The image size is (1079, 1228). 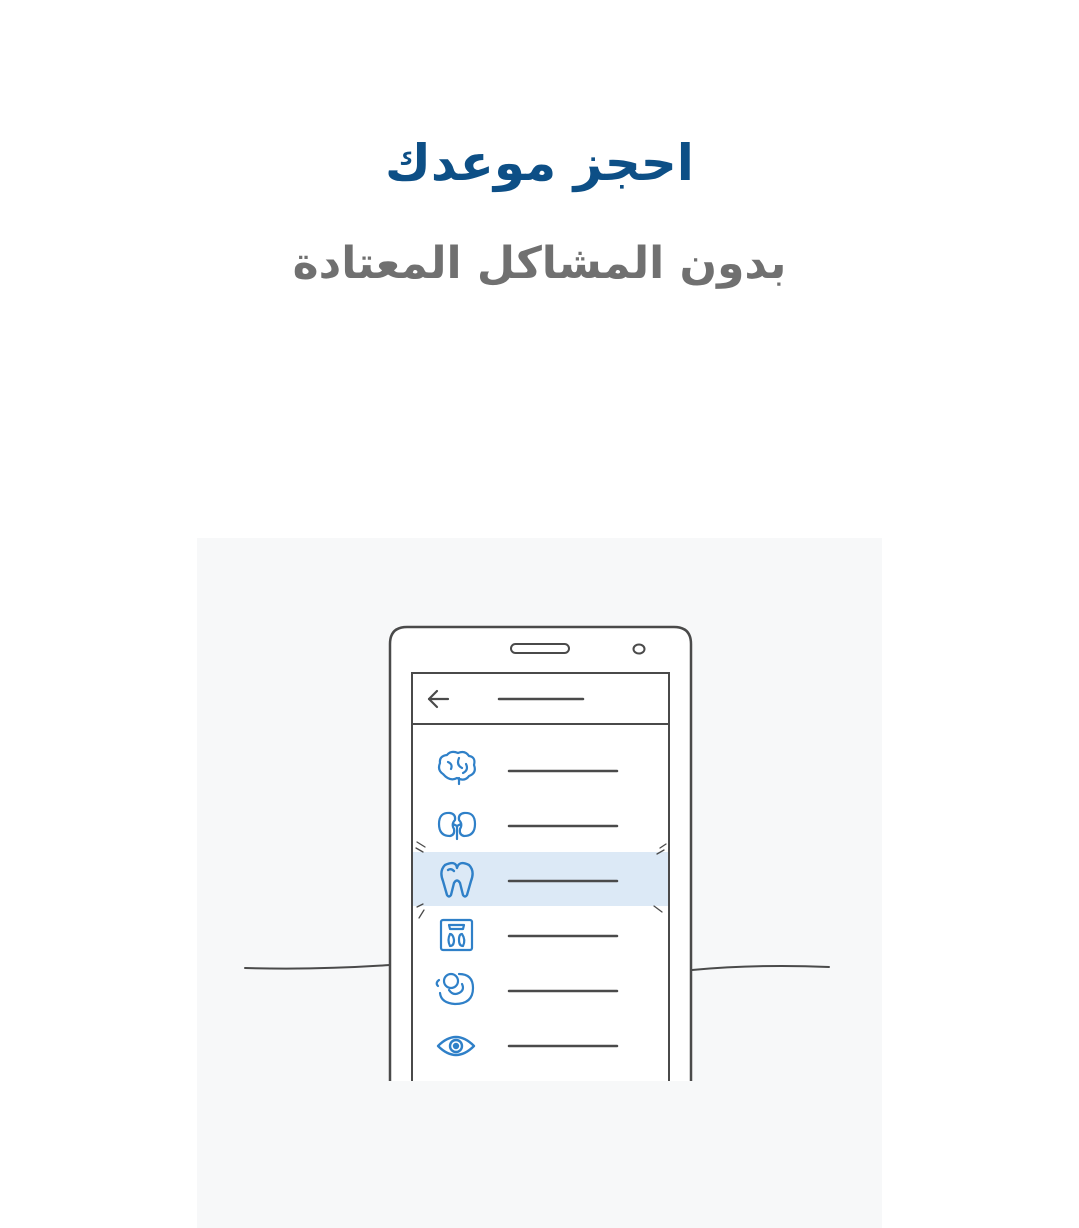 What do you see at coordinates (317, 967) in the screenshot?
I see `left-hand-line` at bounding box center [317, 967].